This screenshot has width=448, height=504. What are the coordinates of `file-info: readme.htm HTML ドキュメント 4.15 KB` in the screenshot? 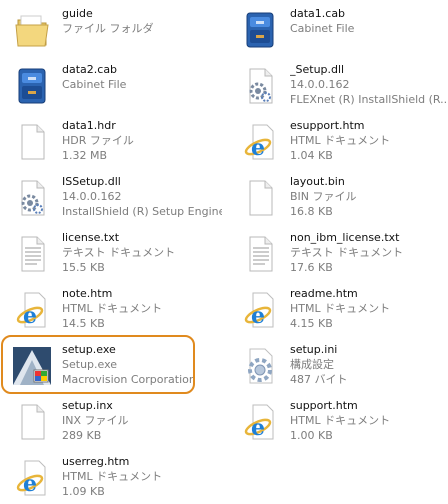 It's located at (369, 308).